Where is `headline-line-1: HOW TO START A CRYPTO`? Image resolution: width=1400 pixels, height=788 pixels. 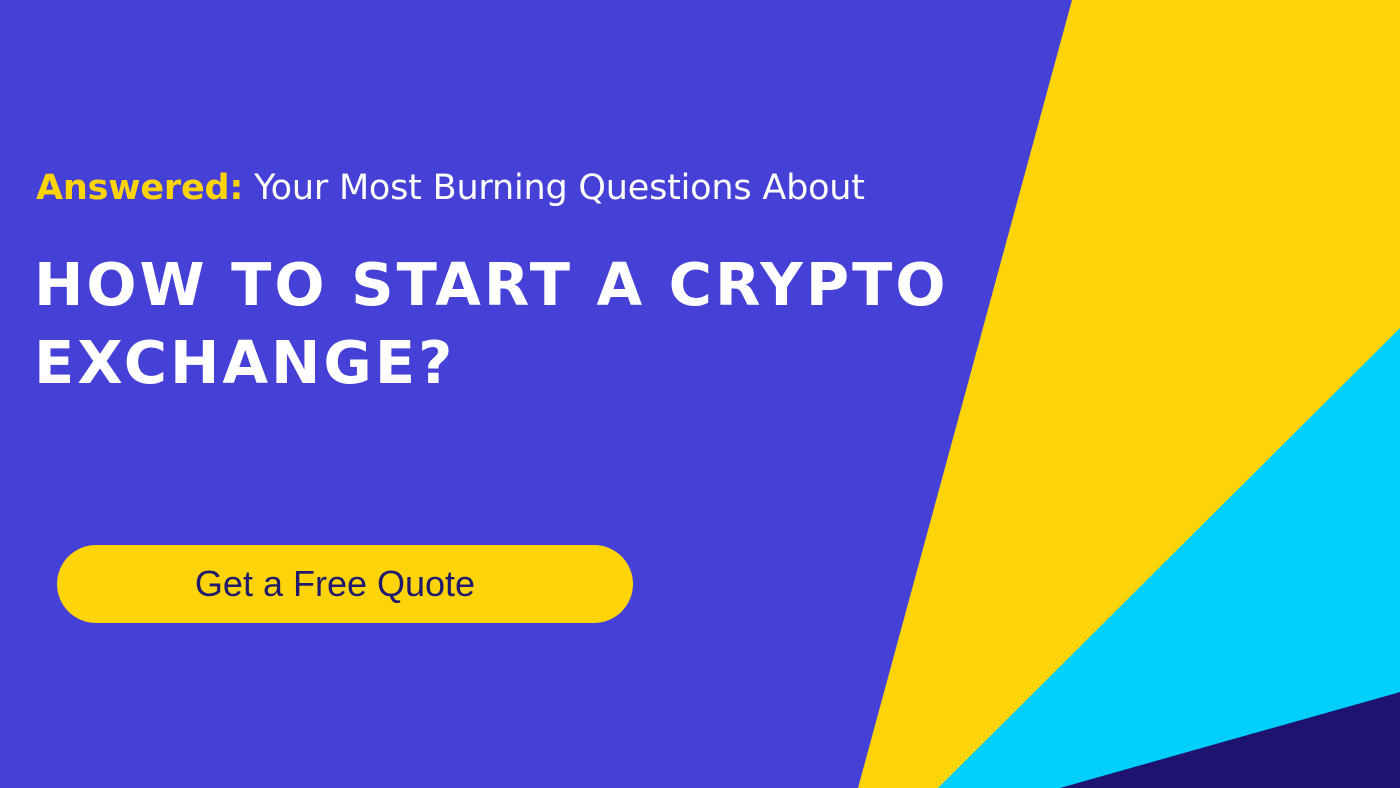
headline-line-1: HOW TO START A CRYPTO is located at coordinates (491, 284).